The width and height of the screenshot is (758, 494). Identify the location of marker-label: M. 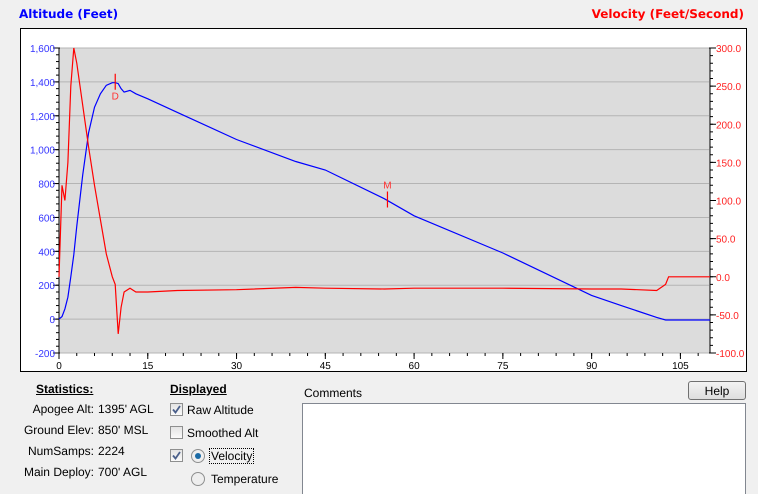
(387, 186).